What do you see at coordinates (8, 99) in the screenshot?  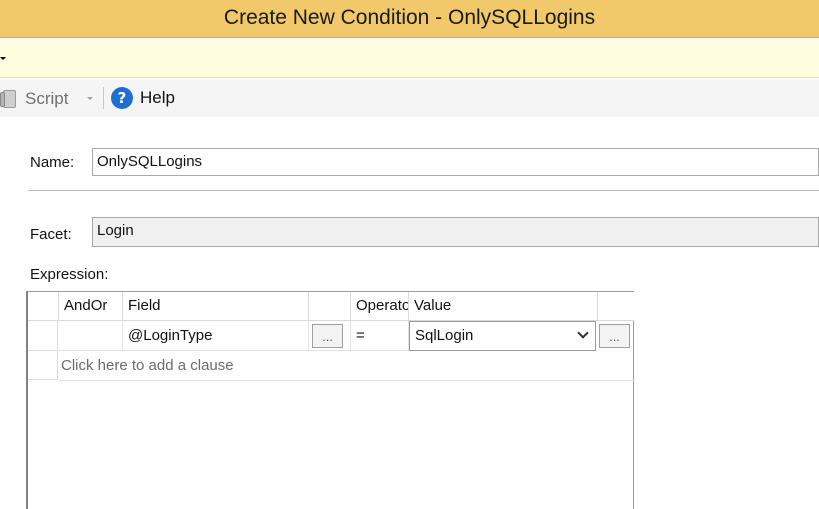 I see `script-icon` at bounding box center [8, 99].